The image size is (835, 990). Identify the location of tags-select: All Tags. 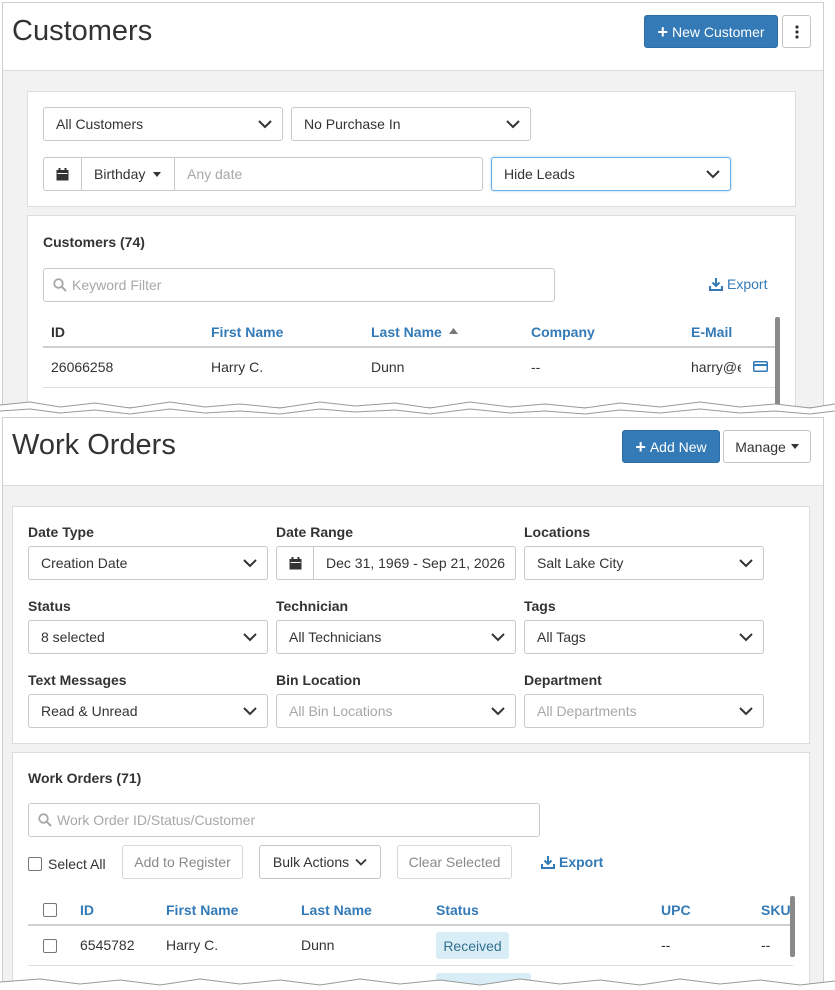
(644, 637).